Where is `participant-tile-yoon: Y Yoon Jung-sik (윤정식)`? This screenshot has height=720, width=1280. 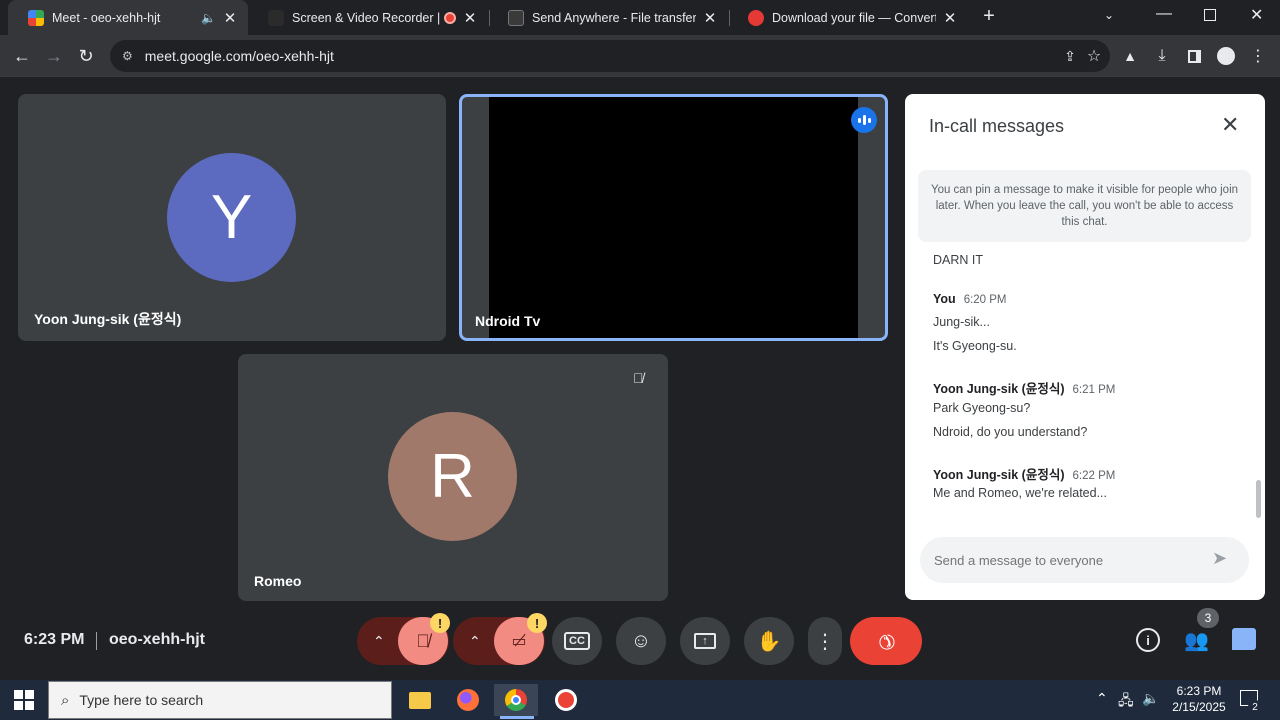 participant-tile-yoon: Y Yoon Jung-sik (윤정식) is located at coordinates (232, 217).